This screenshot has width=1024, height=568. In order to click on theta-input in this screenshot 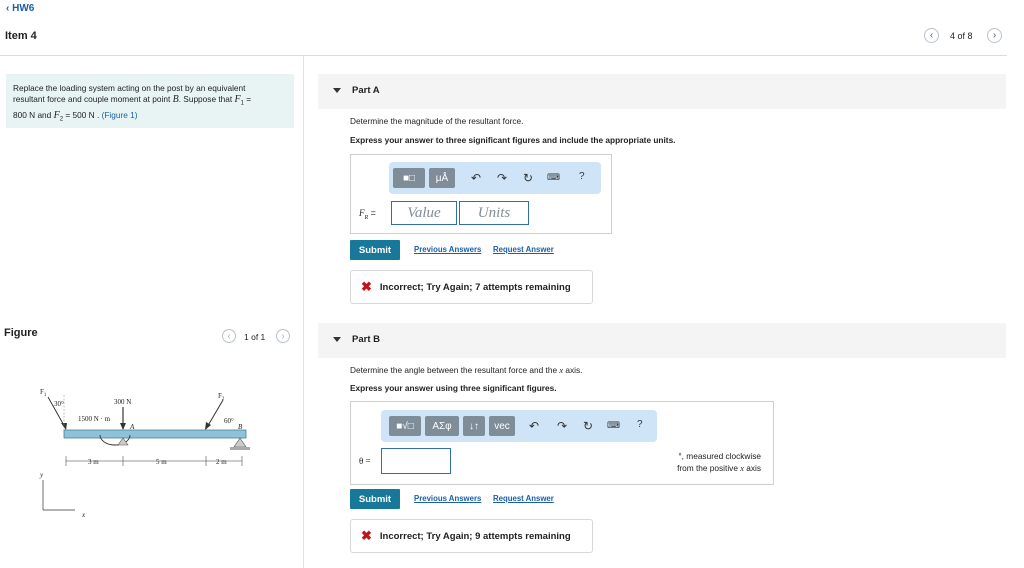, I will do `click(416, 461)`.